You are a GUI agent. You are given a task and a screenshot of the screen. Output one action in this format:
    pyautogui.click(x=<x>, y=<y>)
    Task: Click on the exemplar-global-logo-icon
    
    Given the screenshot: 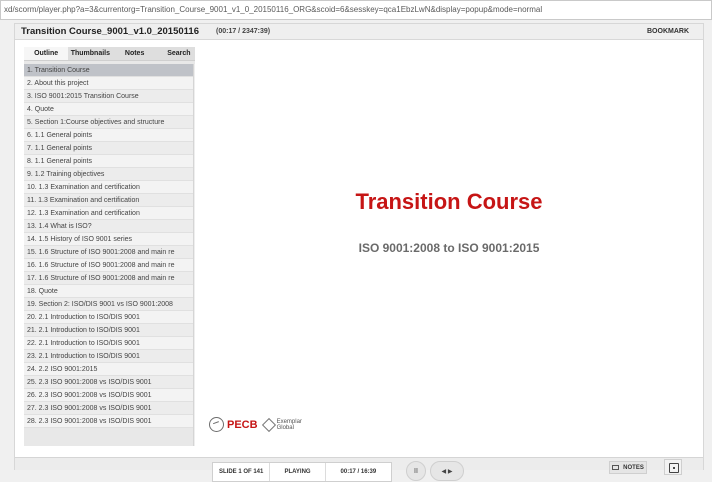 What is the action you would take?
    pyautogui.click(x=268, y=424)
    